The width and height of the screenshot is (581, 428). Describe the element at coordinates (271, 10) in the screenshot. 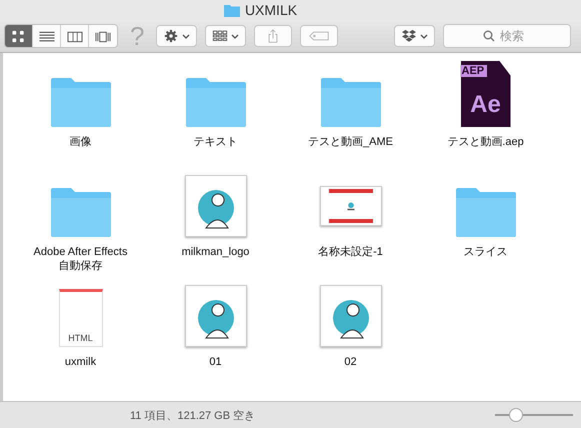

I see `window-title: UXMILK` at that location.